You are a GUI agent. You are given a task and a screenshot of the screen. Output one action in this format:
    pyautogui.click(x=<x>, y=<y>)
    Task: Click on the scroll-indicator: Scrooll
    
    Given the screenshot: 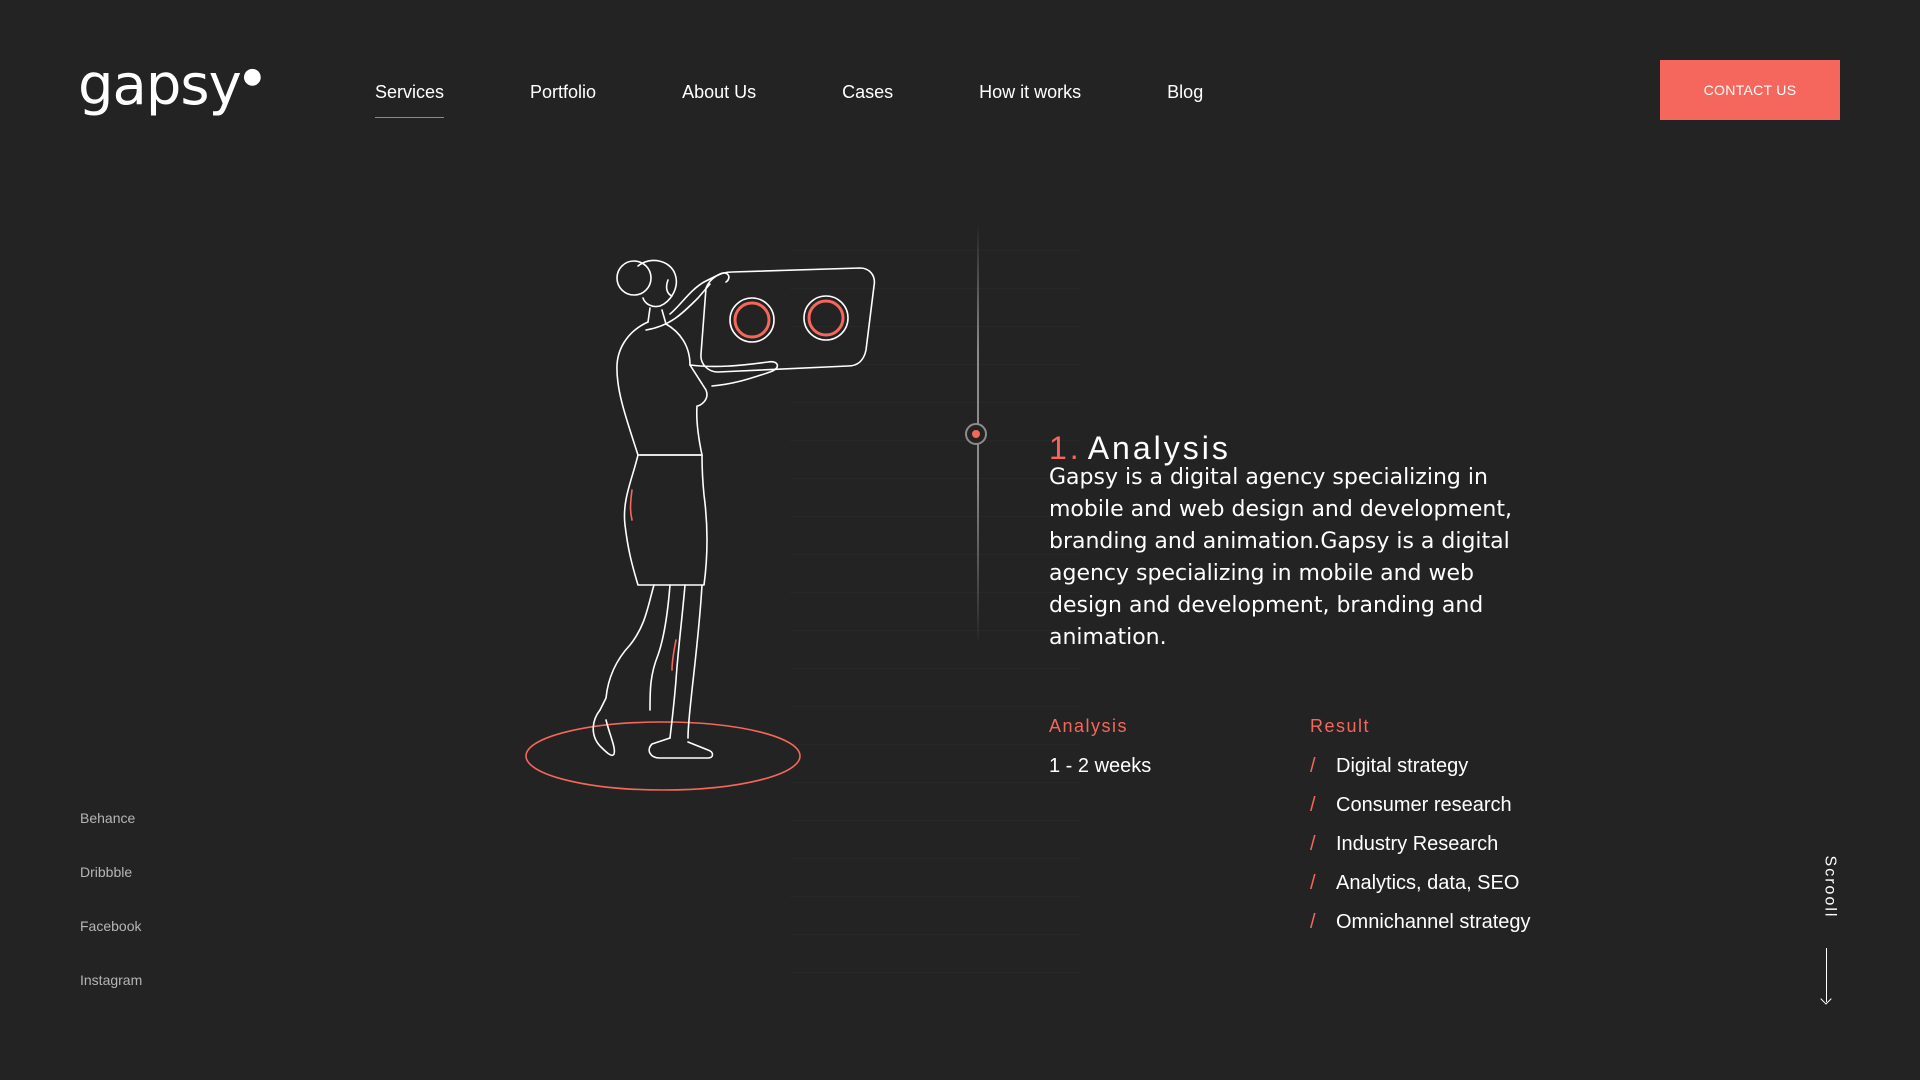 What is the action you would take?
    pyautogui.click(x=1827, y=933)
    